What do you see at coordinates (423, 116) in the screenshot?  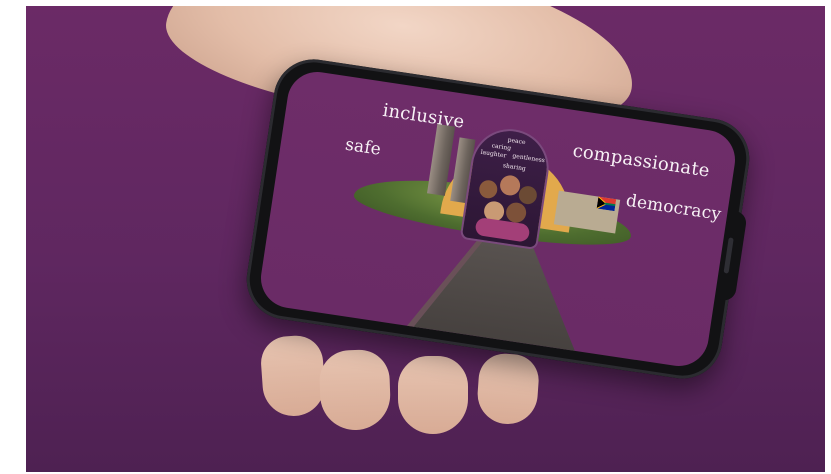 I see `word-inclusive: inclusive` at bounding box center [423, 116].